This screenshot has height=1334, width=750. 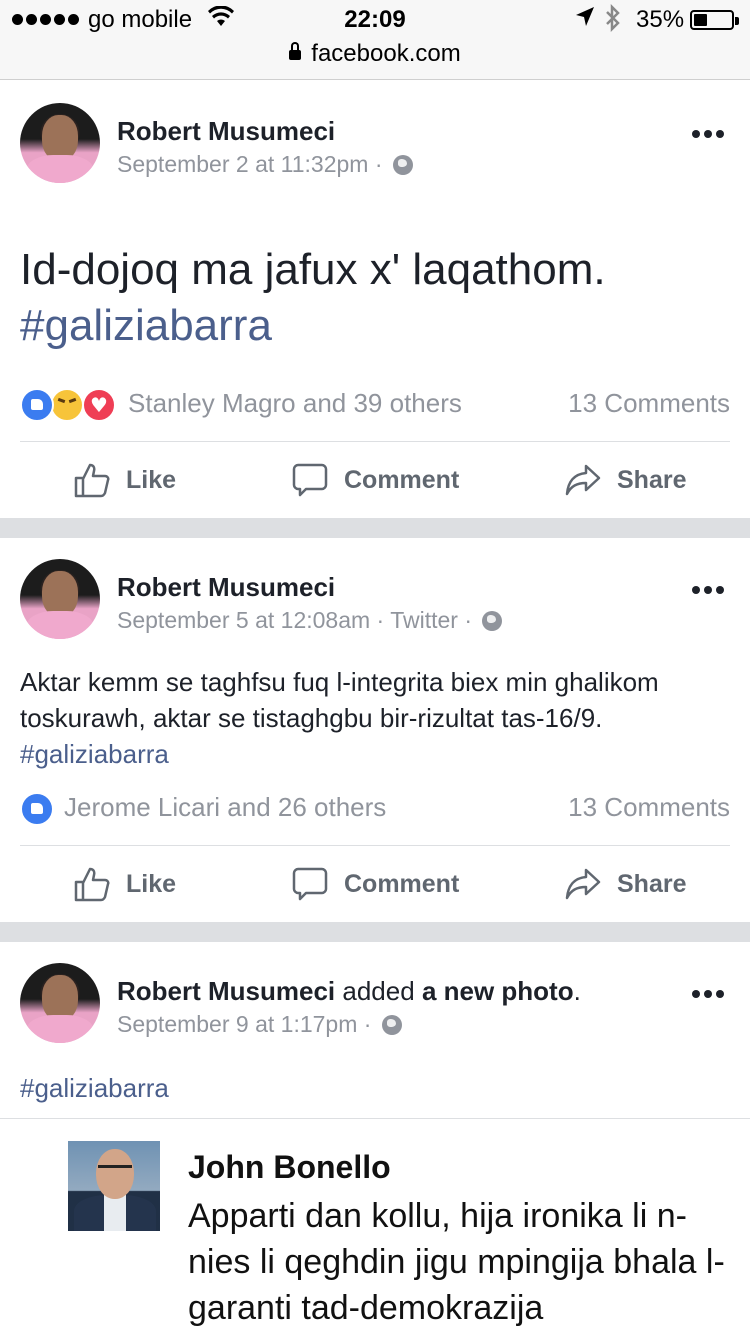 I want to click on post-date: September 5 at 12:08am, so click(x=243, y=620).